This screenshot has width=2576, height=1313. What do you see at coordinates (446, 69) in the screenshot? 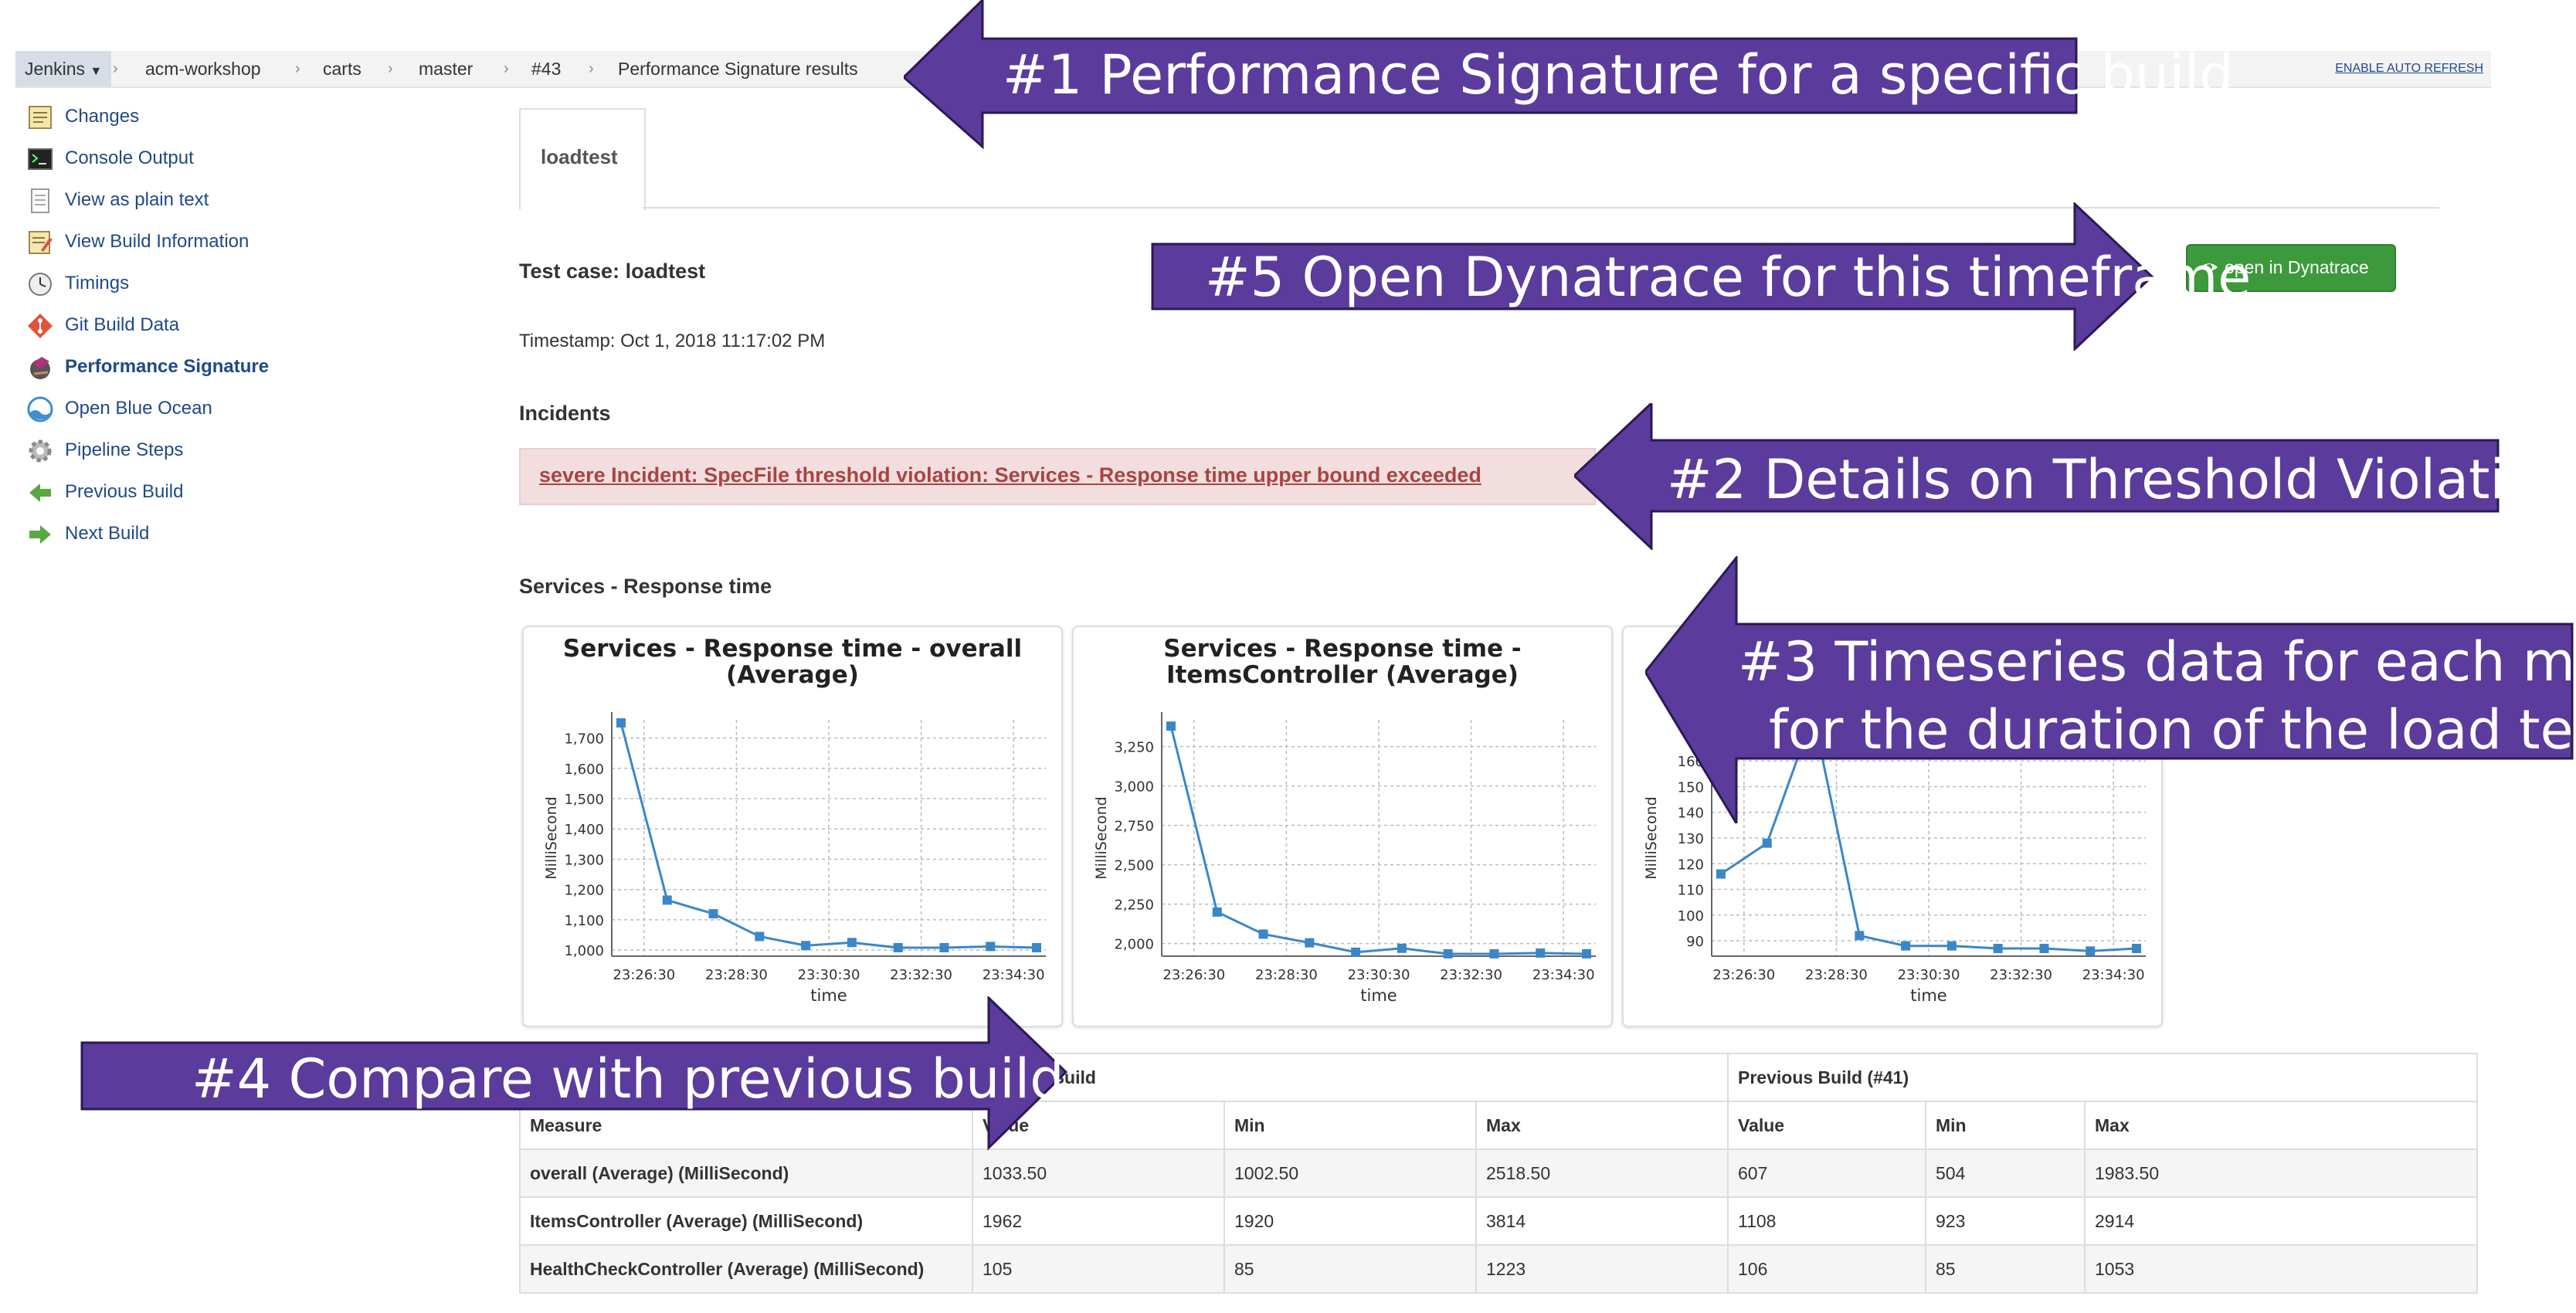
I see `breadcrumb-master: master` at bounding box center [446, 69].